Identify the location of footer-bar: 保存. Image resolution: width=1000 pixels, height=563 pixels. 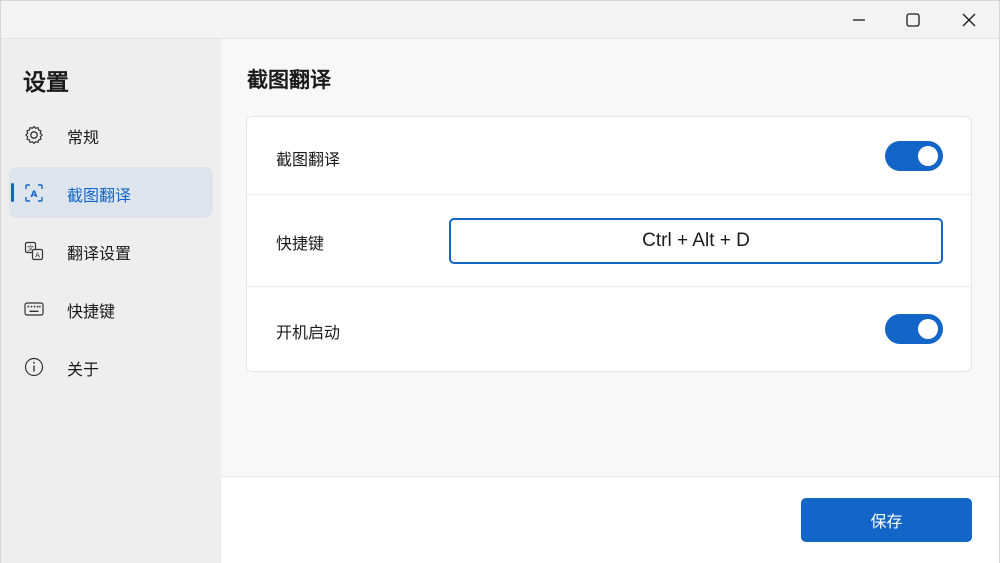
(610, 519).